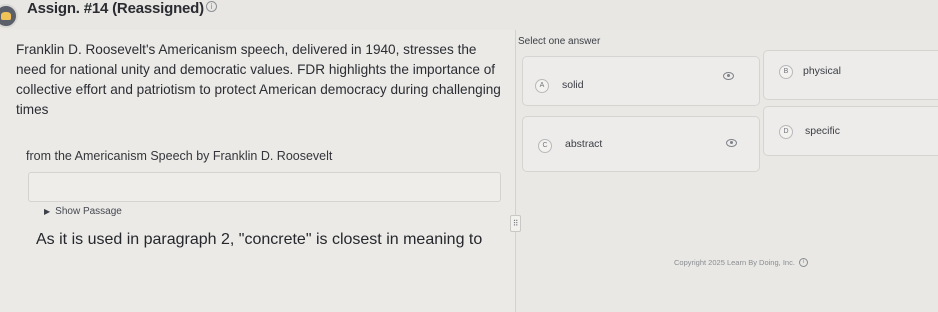 Image resolution: width=938 pixels, height=312 pixels. What do you see at coordinates (584, 144) in the screenshot?
I see `option-text: abstract` at bounding box center [584, 144].